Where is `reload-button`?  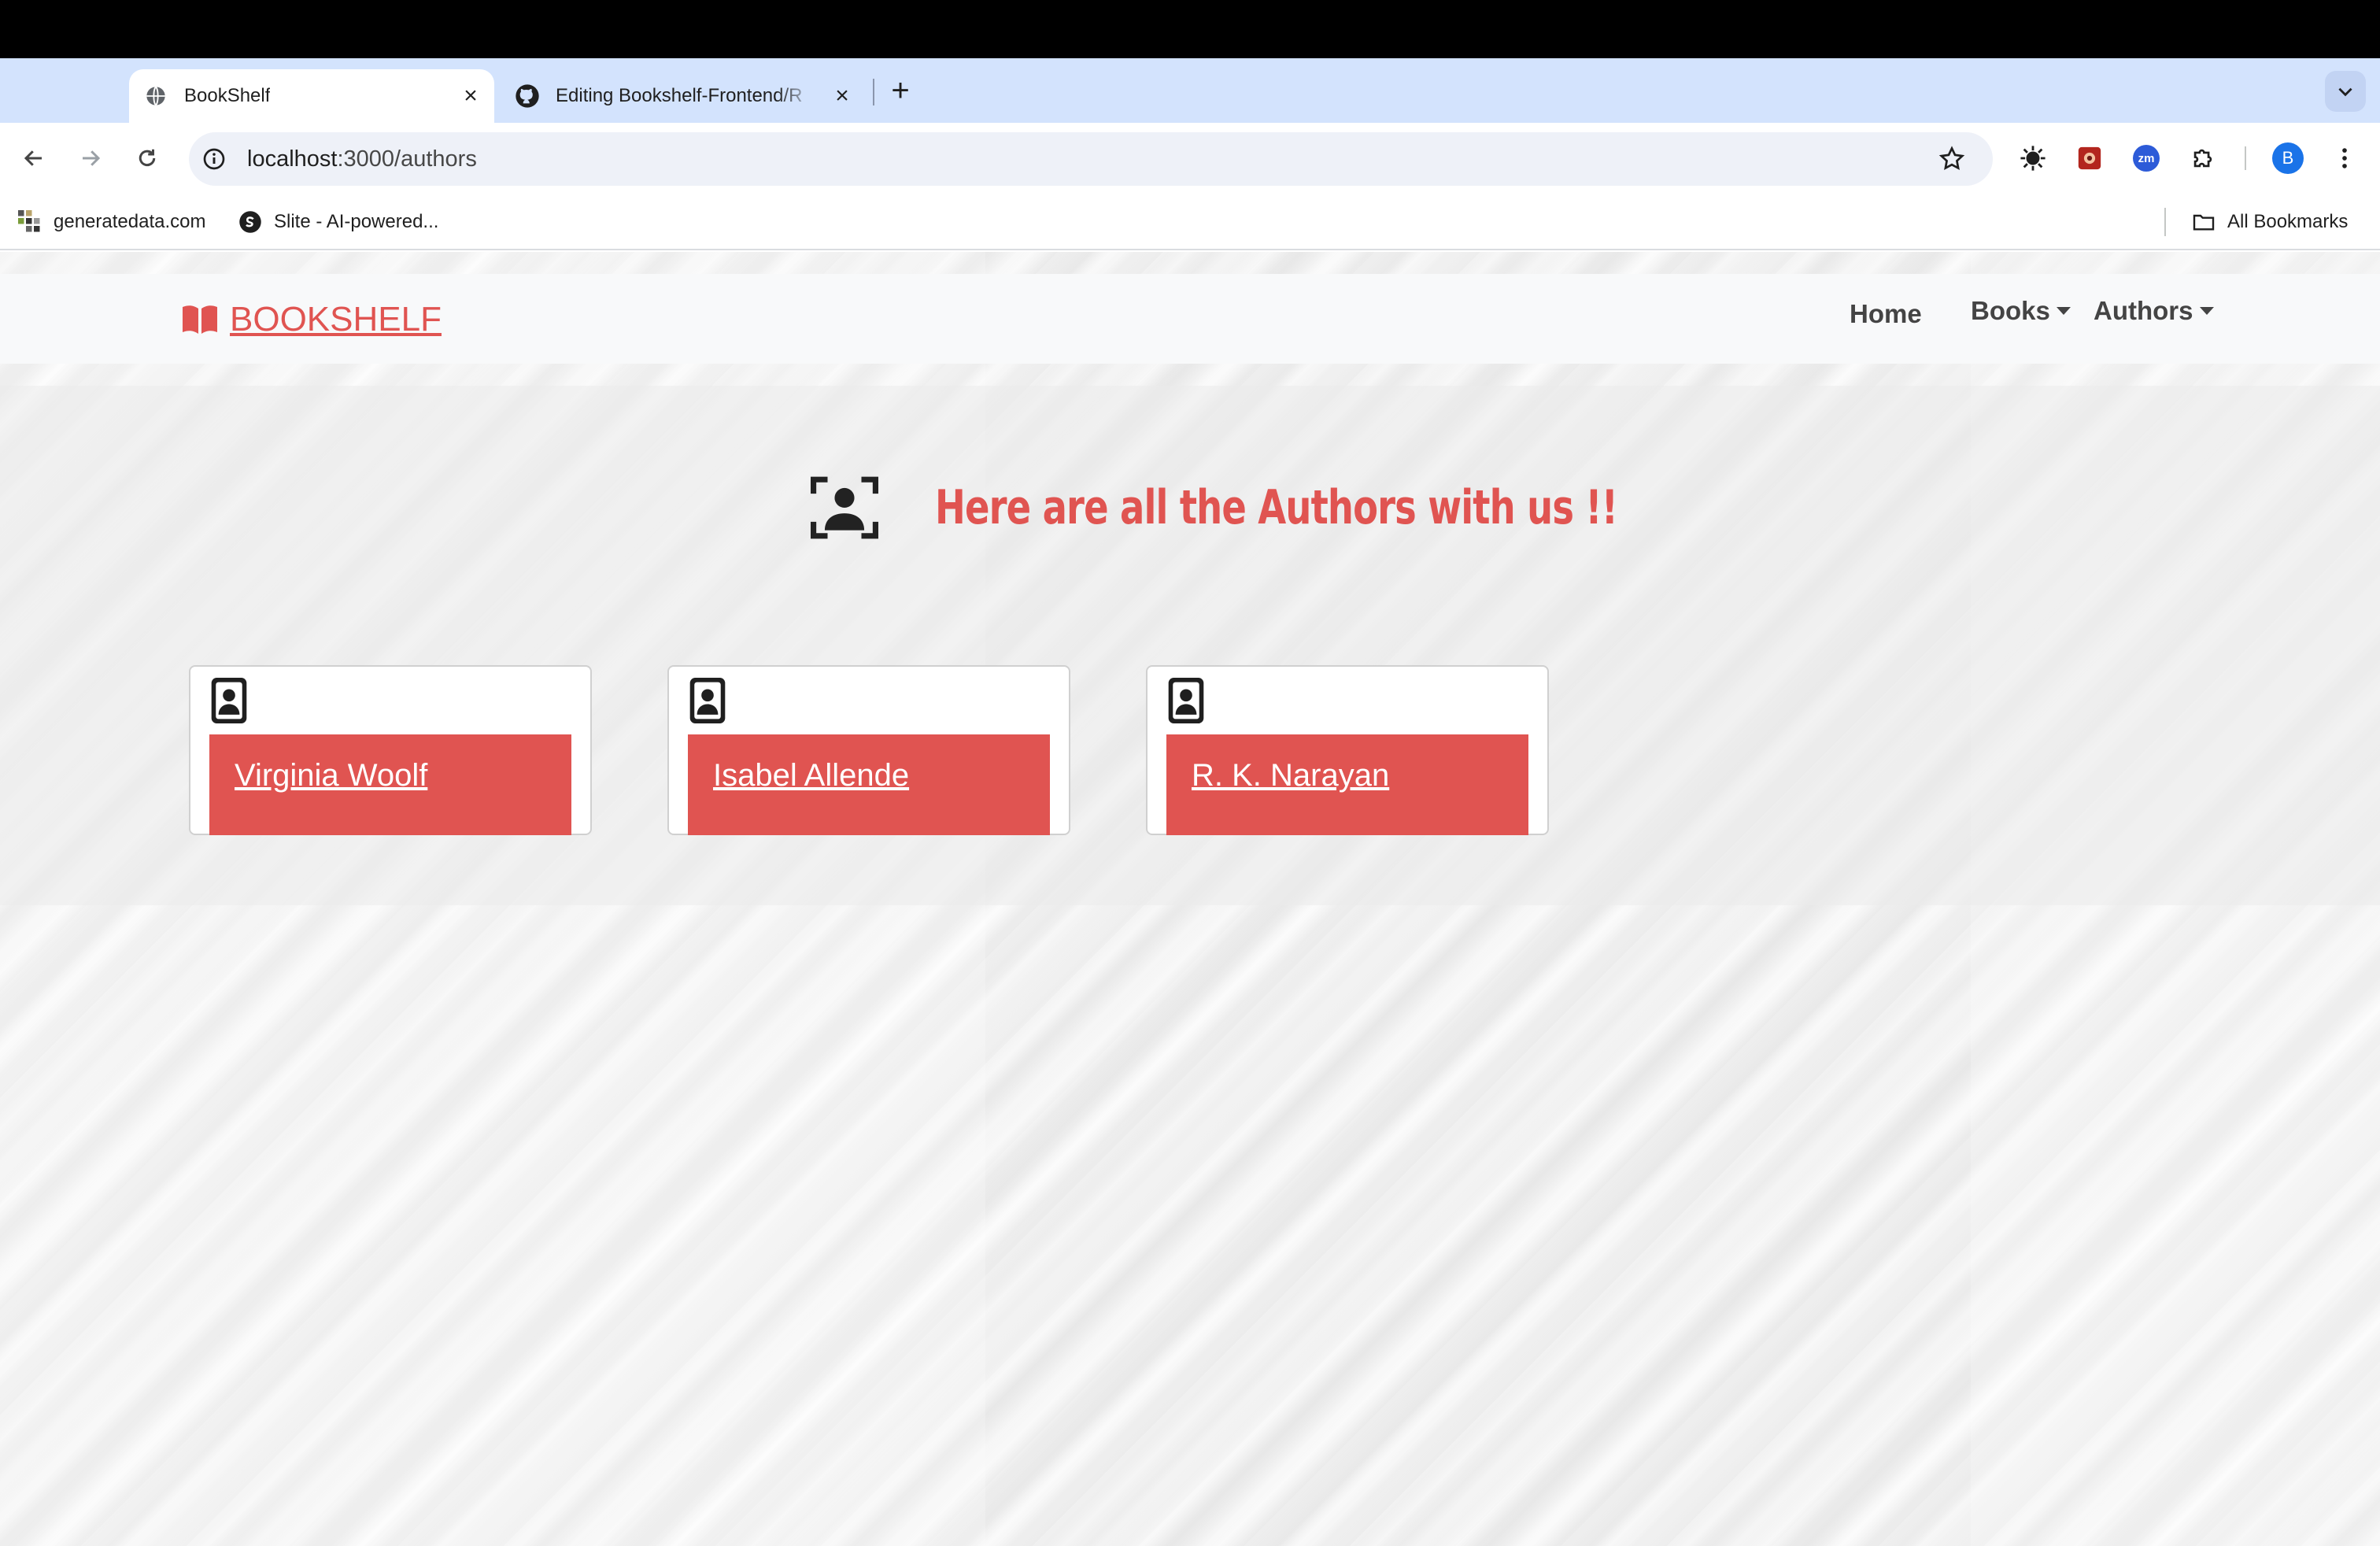 reload-button is located at coordinates (147, 158).